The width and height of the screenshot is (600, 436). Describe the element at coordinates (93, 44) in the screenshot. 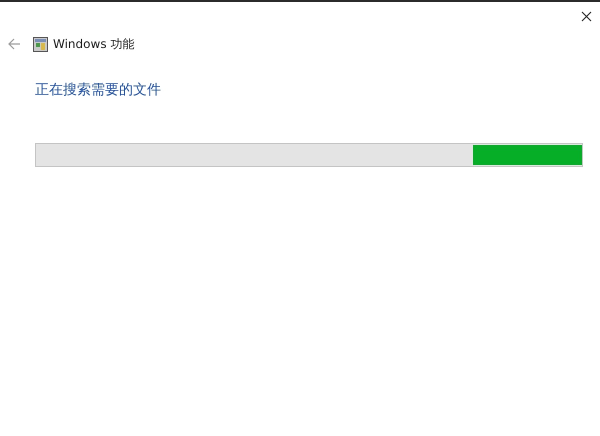

I see `window-title: Windows 功能` at that location.